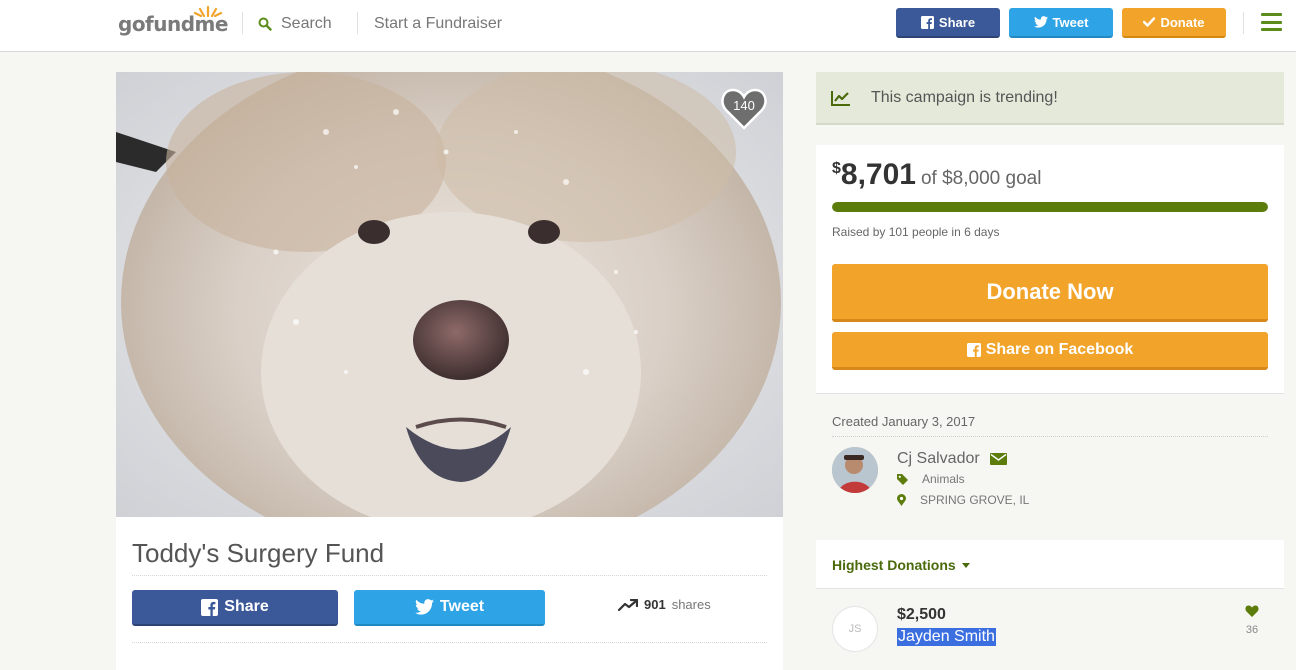  I want to click on raised-by-text: Raised by 101 people in 6 days, so click(916, 232).